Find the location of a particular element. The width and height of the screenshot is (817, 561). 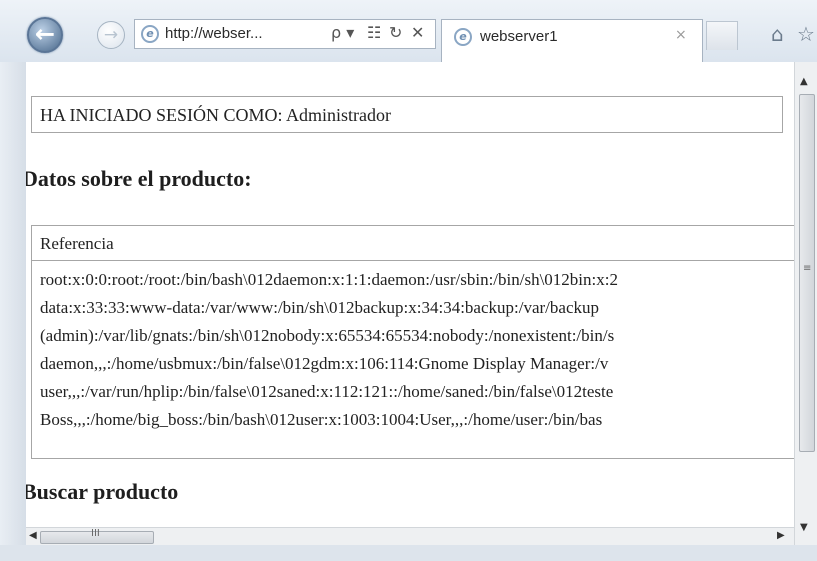

vertical-scrollbar: ▲ ≡ ▼ is located at coordinates (805, 303).